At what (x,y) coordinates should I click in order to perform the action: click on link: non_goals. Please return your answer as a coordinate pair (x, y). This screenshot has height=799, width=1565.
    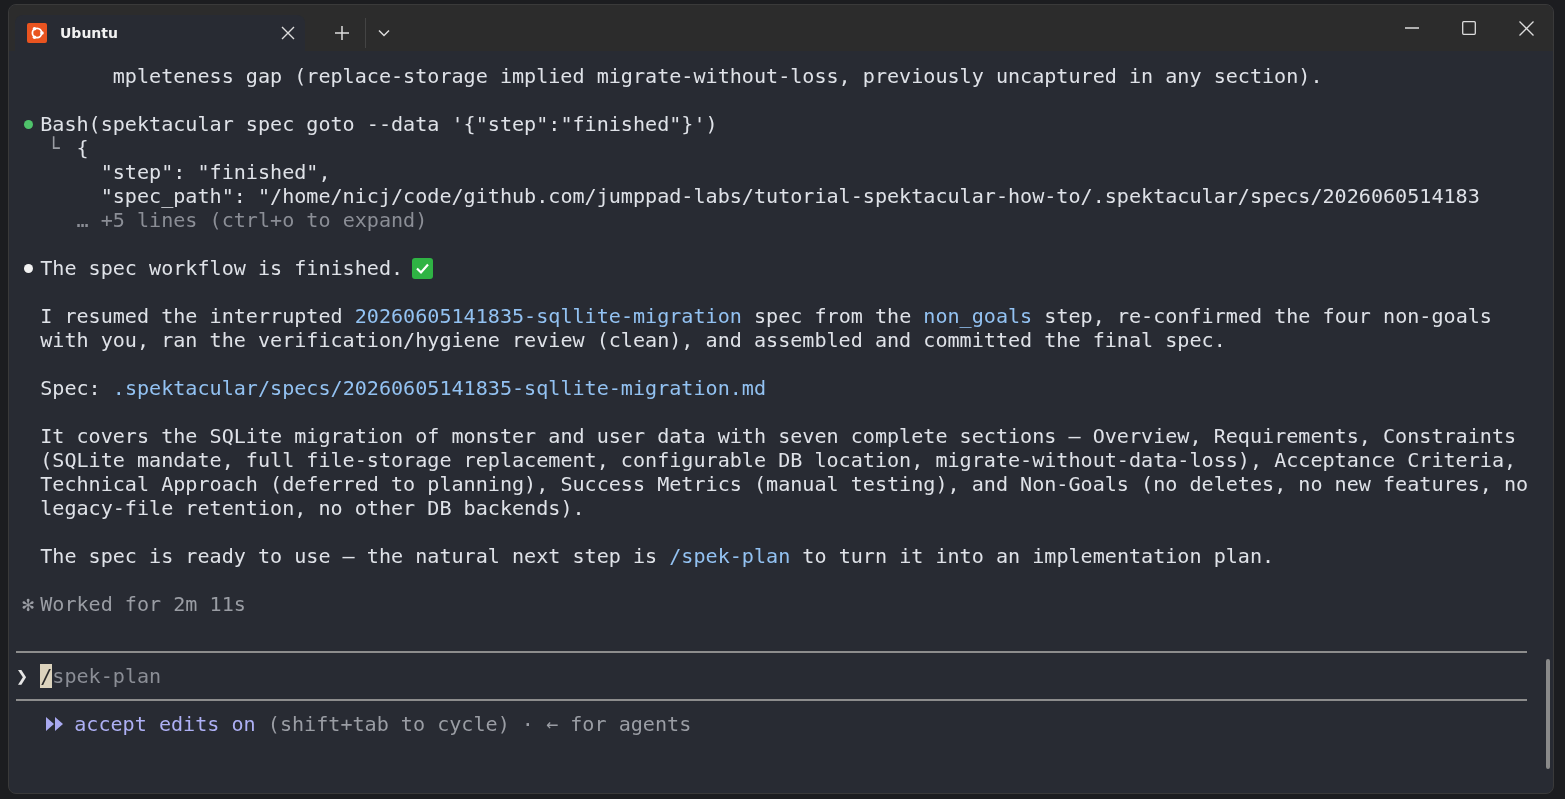
    Looking at the image, I should click on (978, 316).